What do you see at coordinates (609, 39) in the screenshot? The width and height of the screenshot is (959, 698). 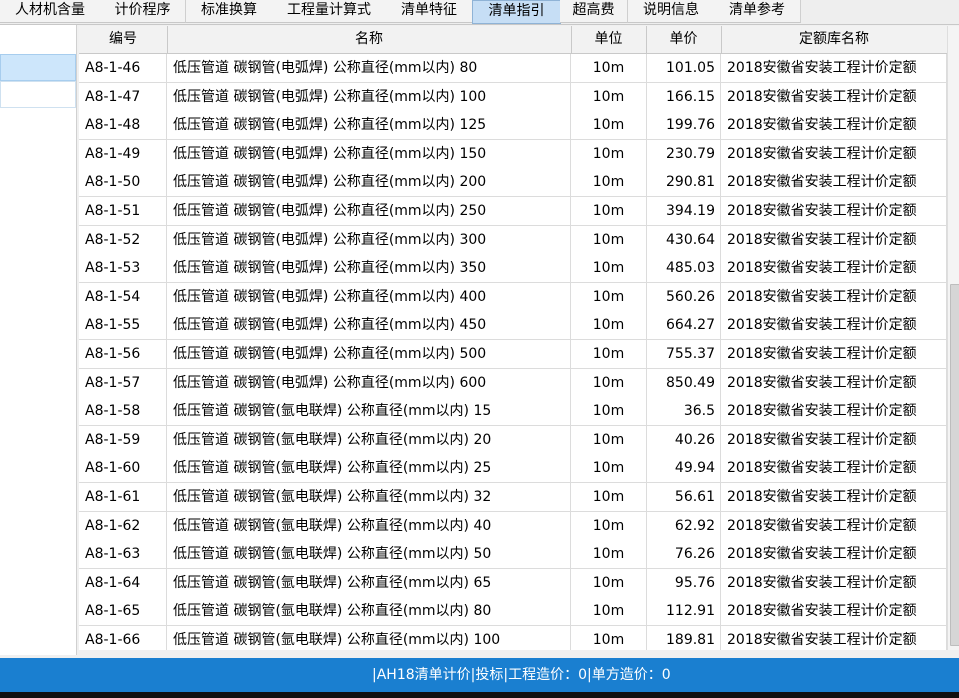 I see `header-unit: 单位` at bounding box center [609, 39].